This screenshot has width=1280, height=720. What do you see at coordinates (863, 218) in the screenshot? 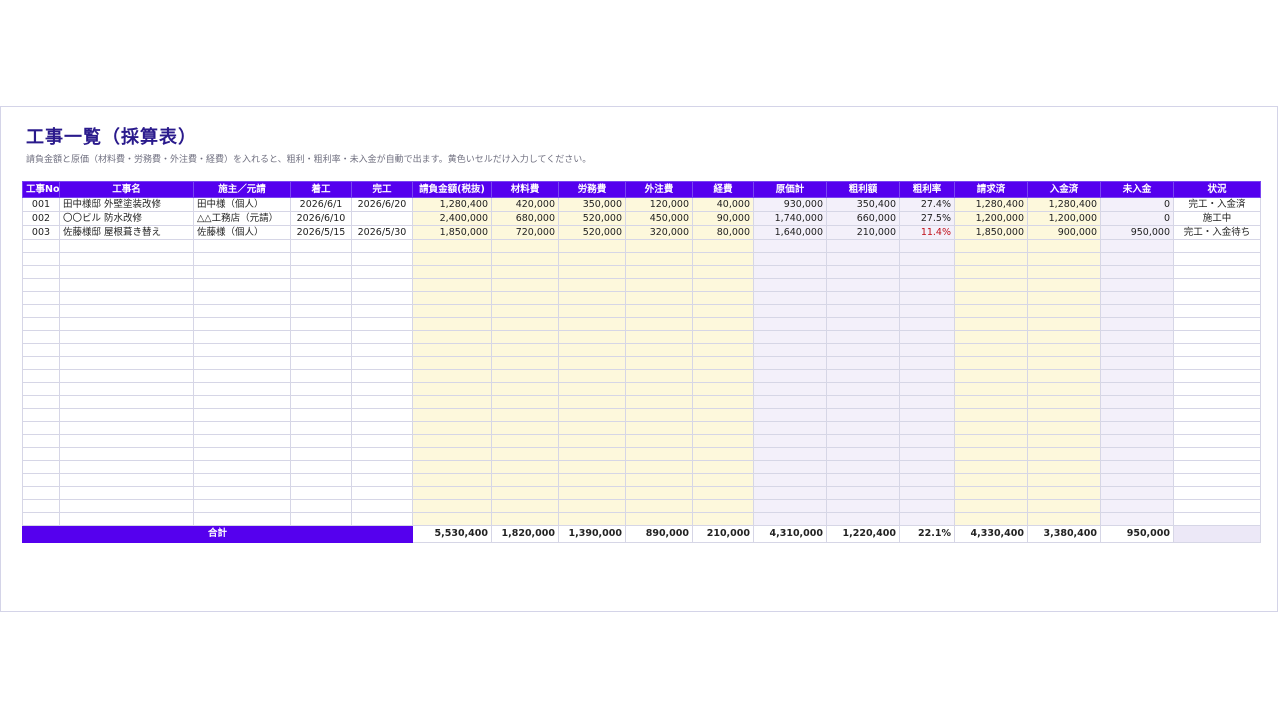
I see `cell-gross-profit: 660,000` at bounding box center [863, 218].